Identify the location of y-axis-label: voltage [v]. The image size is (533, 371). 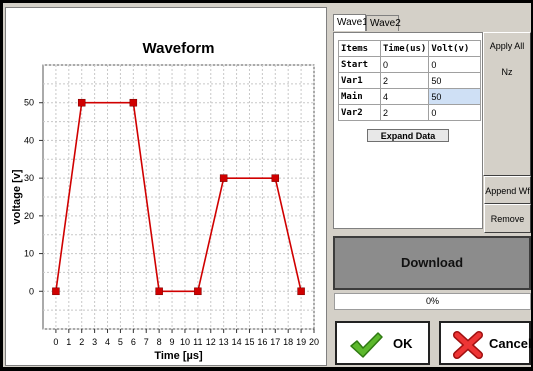
(17, 196).